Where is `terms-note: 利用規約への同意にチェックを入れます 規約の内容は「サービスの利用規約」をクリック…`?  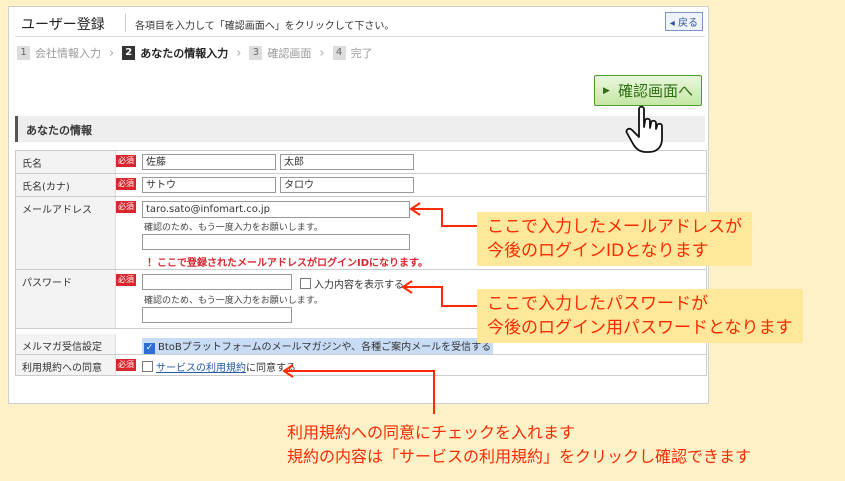 terms-note: 利用規約への同意にチェックを入れます 規約の内容は「サービスの利用規約」をクリック… is located at coordinates (519, 444).